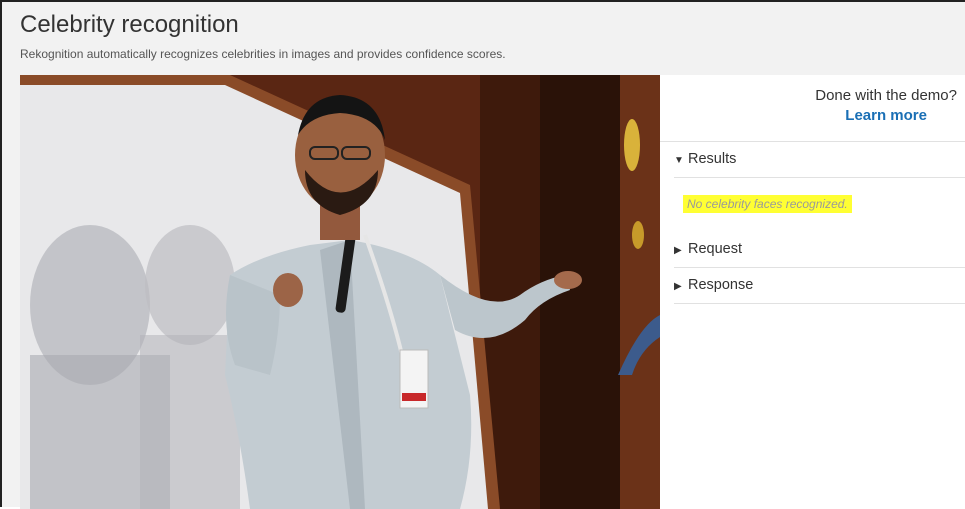 This screenshot has width=965, height=509. I want to click on done-with-demo: Done with the demo? Learn more, so click(886, 105).